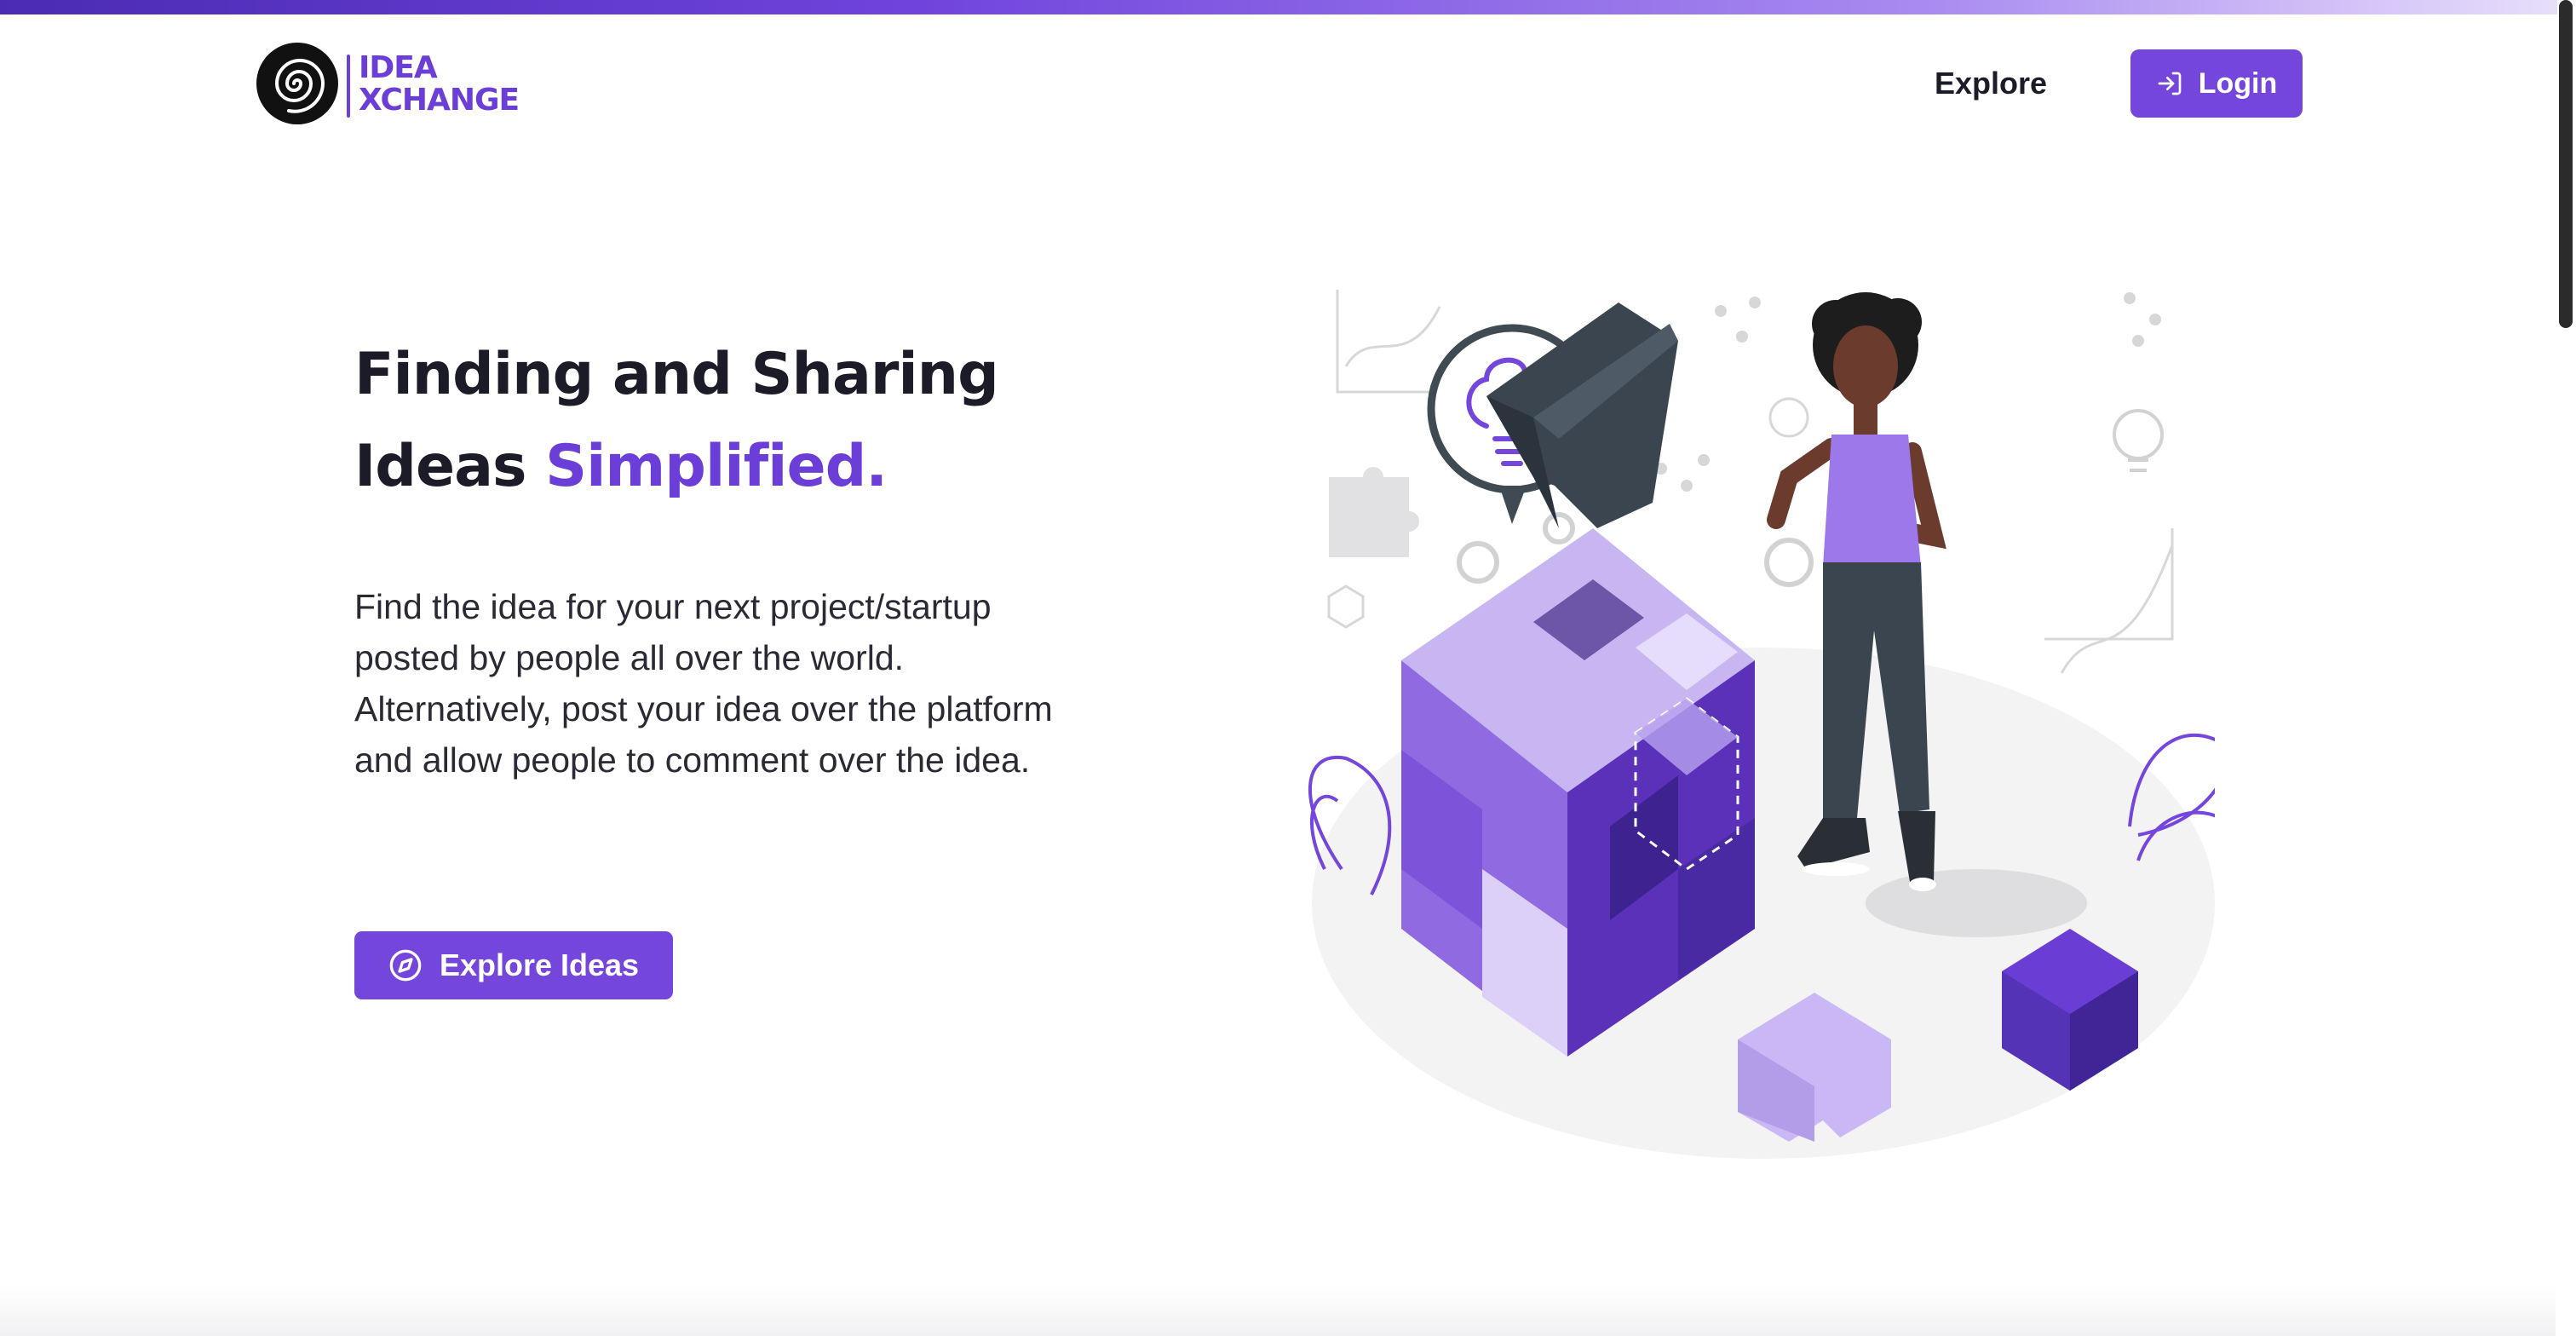 Image resolution: width=2576 pixels, height=1336 pixels. I want to click on compass-icon, so click(405, 965).